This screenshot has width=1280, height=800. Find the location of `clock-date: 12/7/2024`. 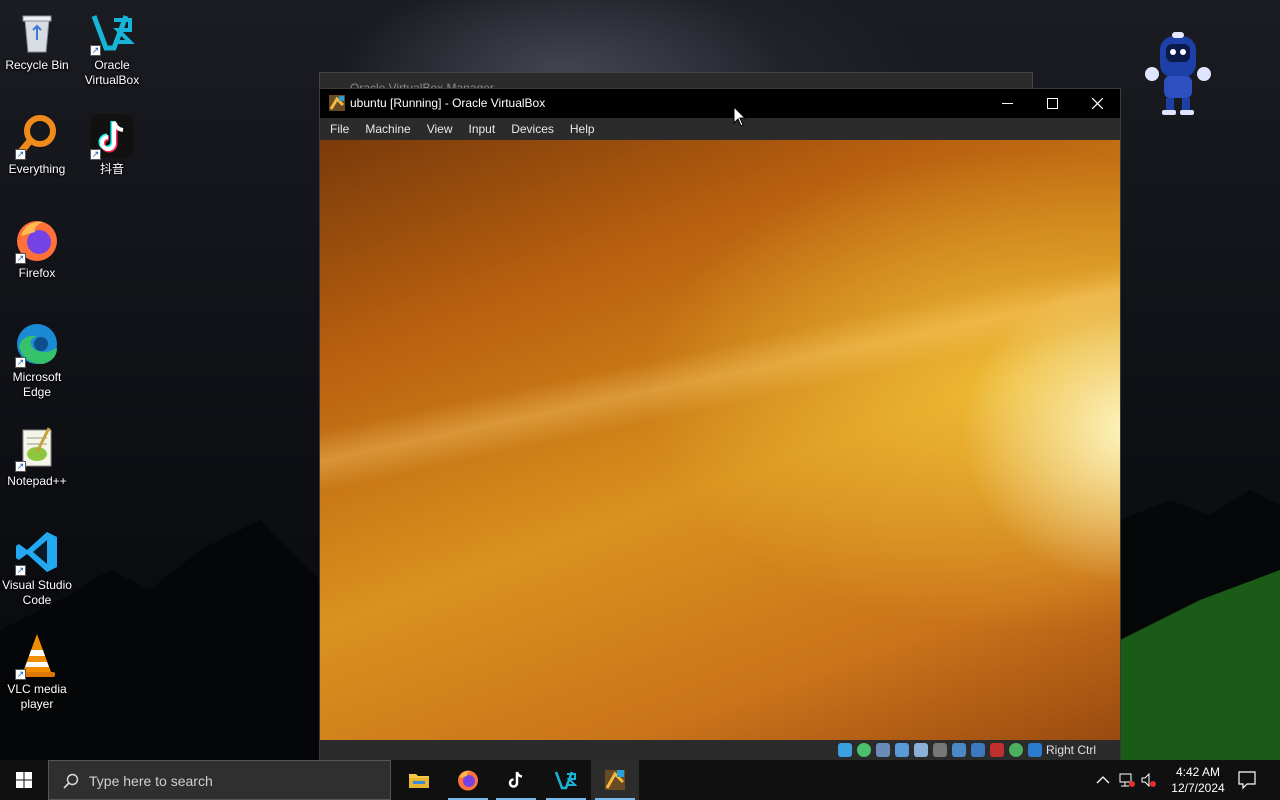

clock-date: 12/7/2024 is located at coordinates (1198, 788).